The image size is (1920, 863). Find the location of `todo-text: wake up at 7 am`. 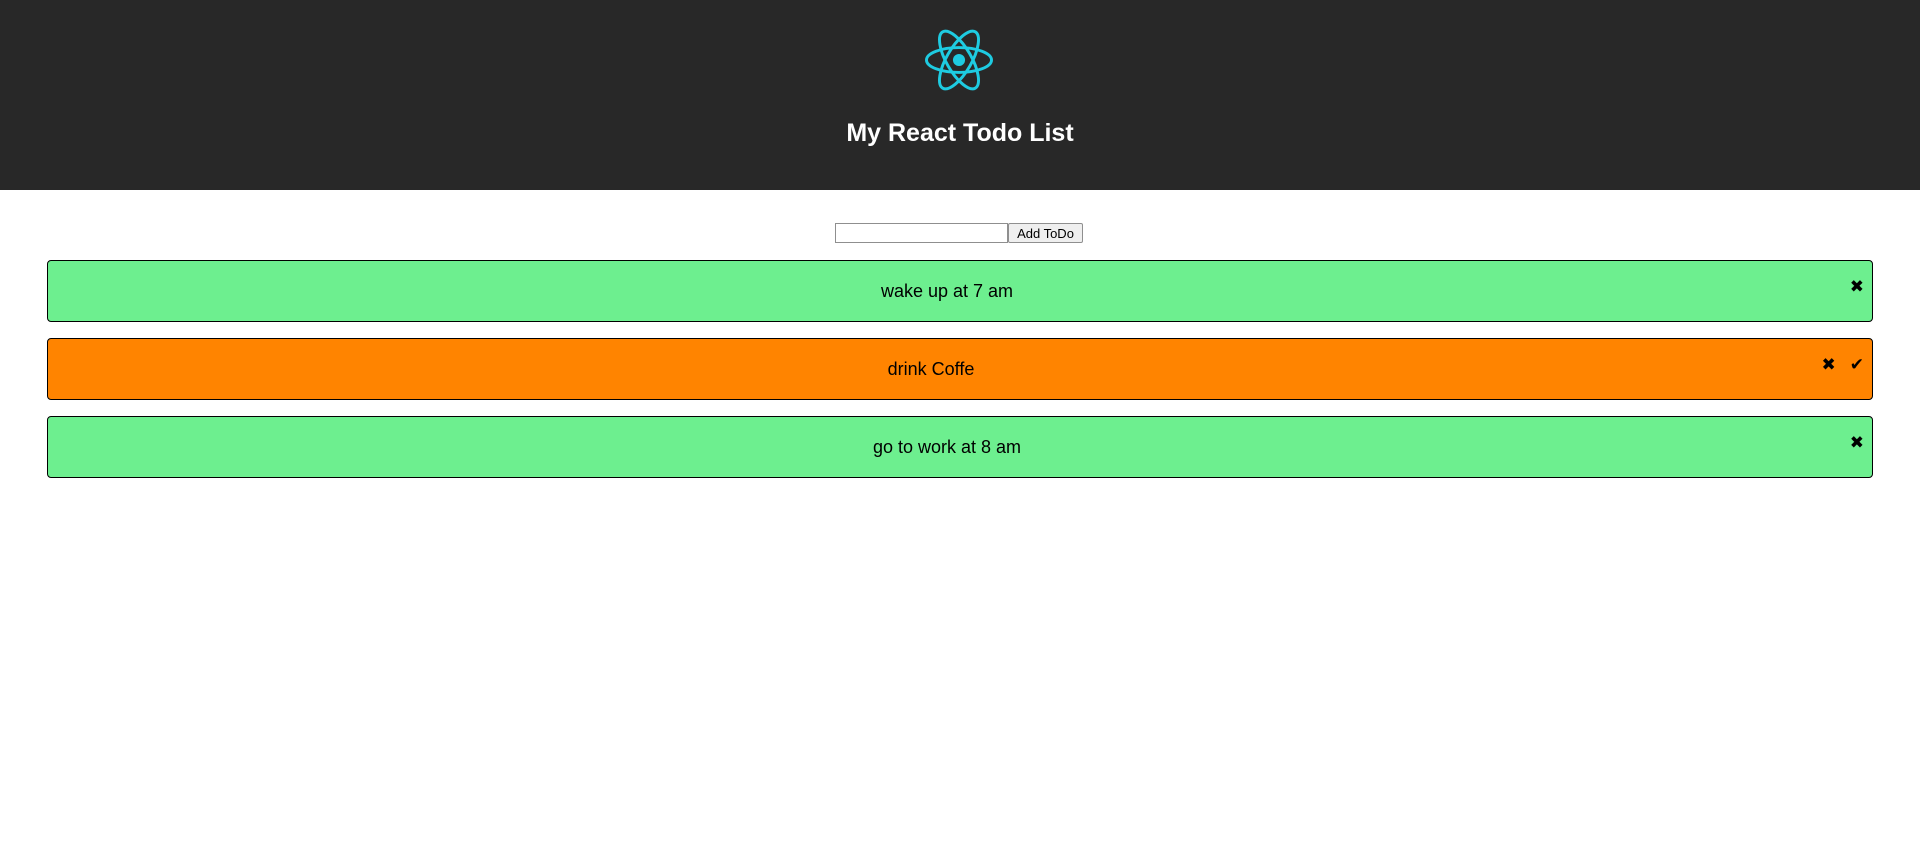

todo-text: wake up at 7 am is located at coordinates (947, 291).